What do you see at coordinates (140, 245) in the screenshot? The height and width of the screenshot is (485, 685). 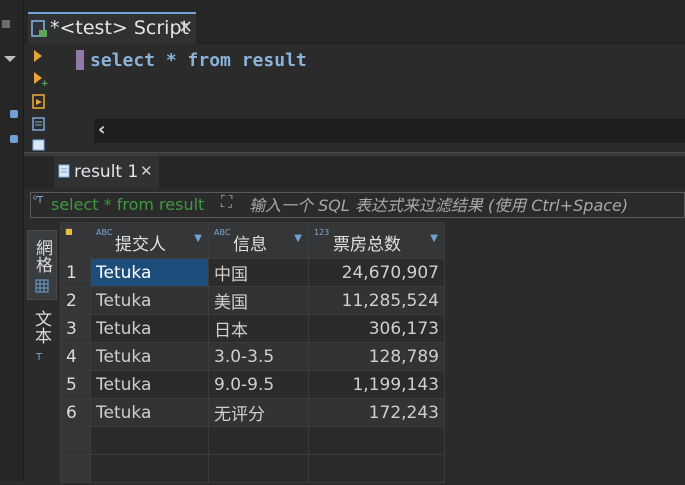 I see `column-header-label: 提交人` at bounding box center [140, 245].